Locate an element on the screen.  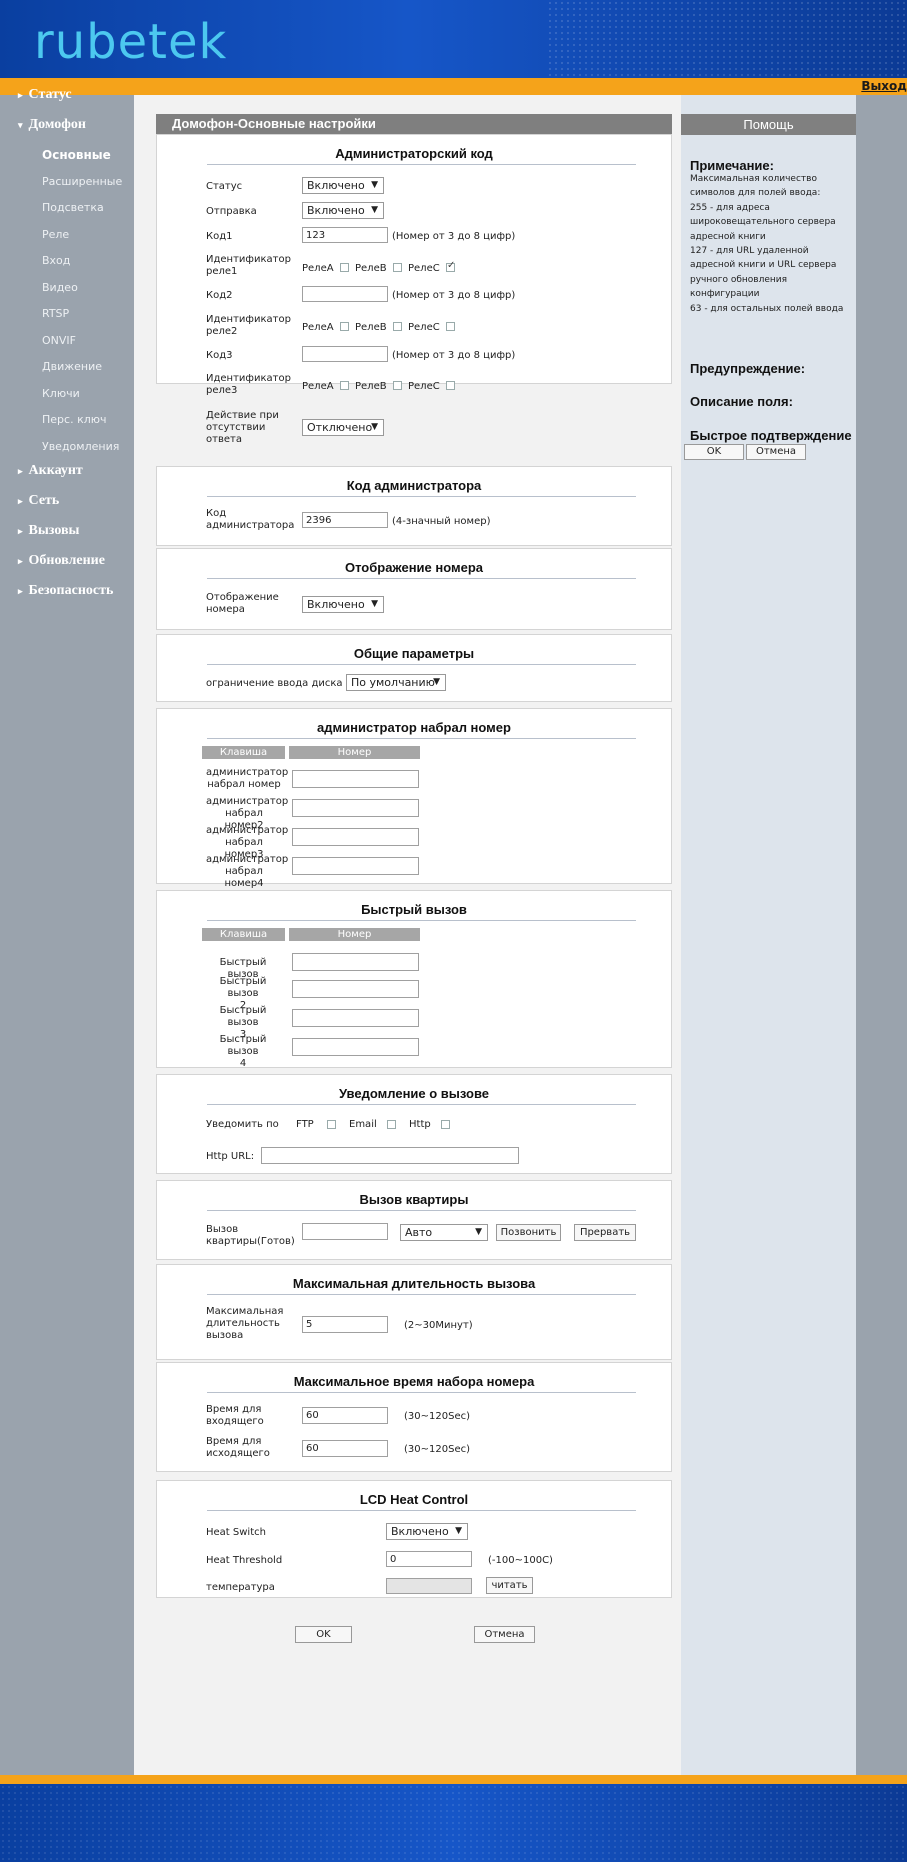
sidebar-item-status: ▸ Статус is located at coordinates (67, 95).